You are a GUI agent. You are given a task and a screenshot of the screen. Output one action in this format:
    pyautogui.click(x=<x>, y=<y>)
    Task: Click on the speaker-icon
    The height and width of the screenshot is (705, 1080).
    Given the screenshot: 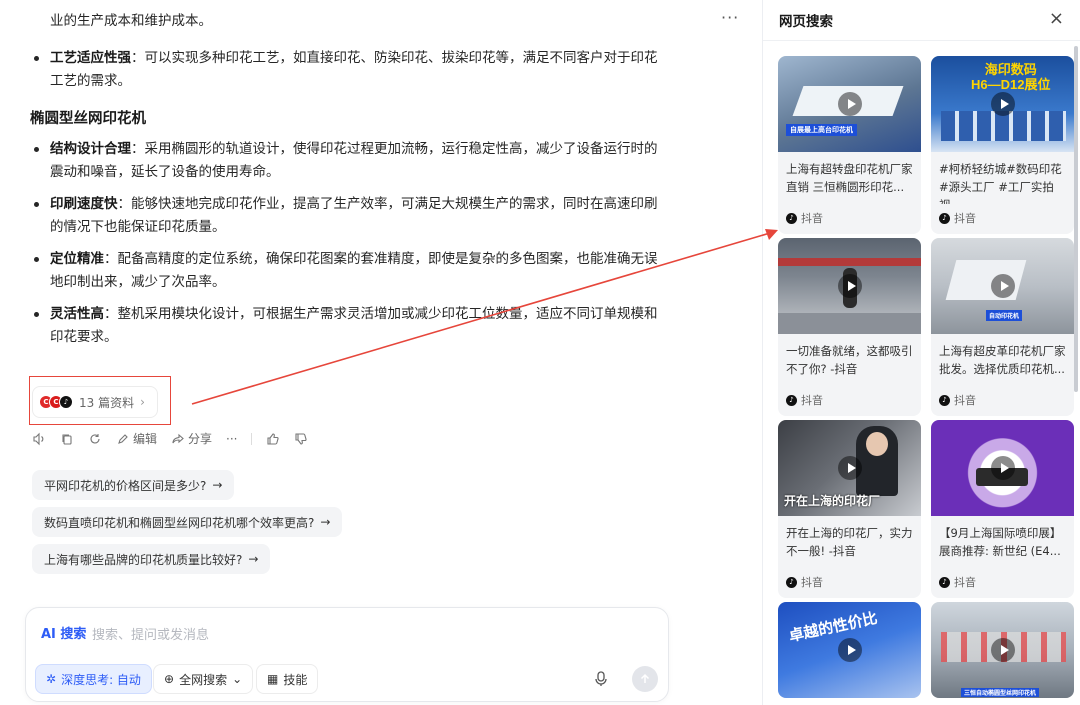 What is the action you would take?
    pyautogui.click(x=39, y=439)
    